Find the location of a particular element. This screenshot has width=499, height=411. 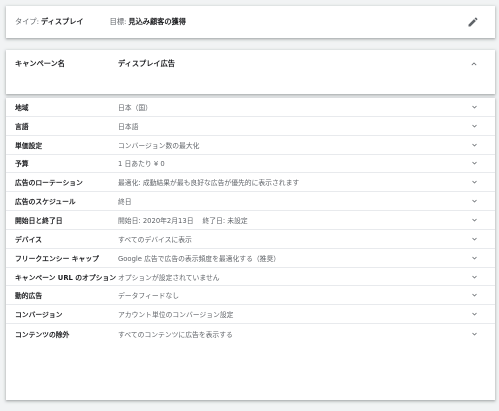

settings-row-value: 日本語 is located at coordinates (128, 126).